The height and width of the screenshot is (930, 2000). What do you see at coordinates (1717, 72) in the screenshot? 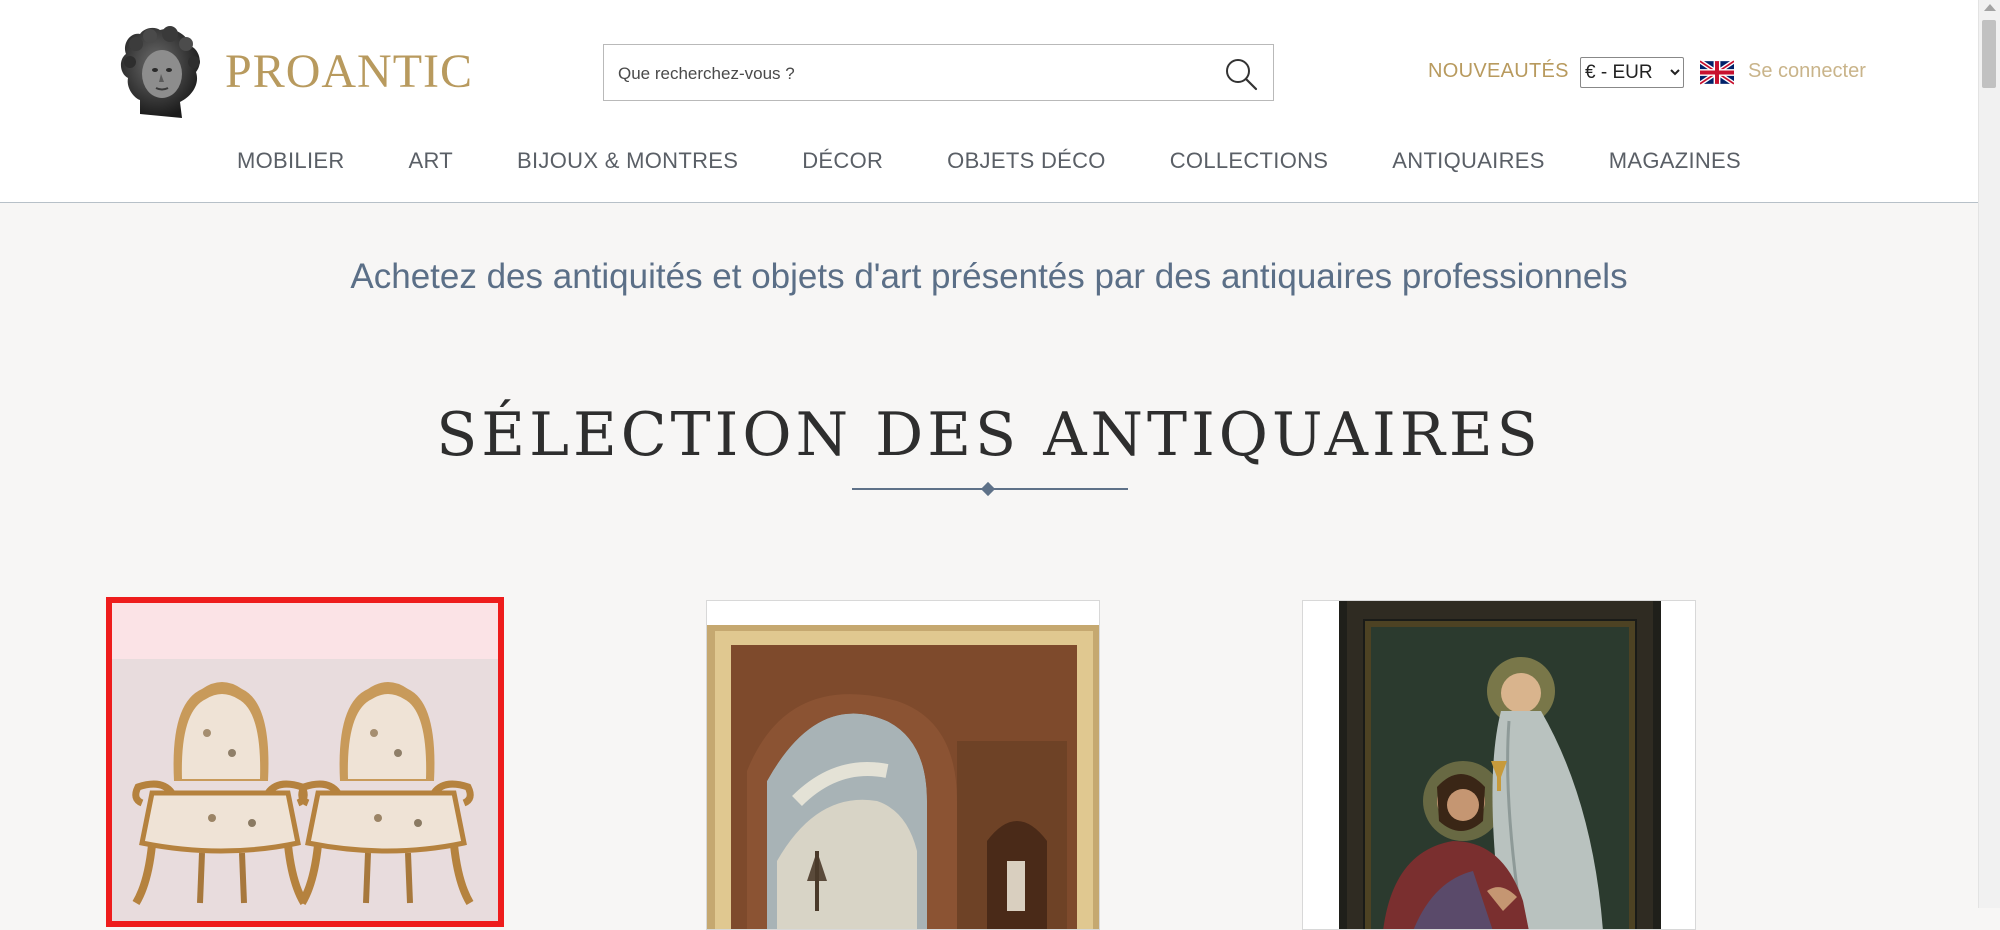
I see `uk-flag-icon` at bounding box center [1717, 72].